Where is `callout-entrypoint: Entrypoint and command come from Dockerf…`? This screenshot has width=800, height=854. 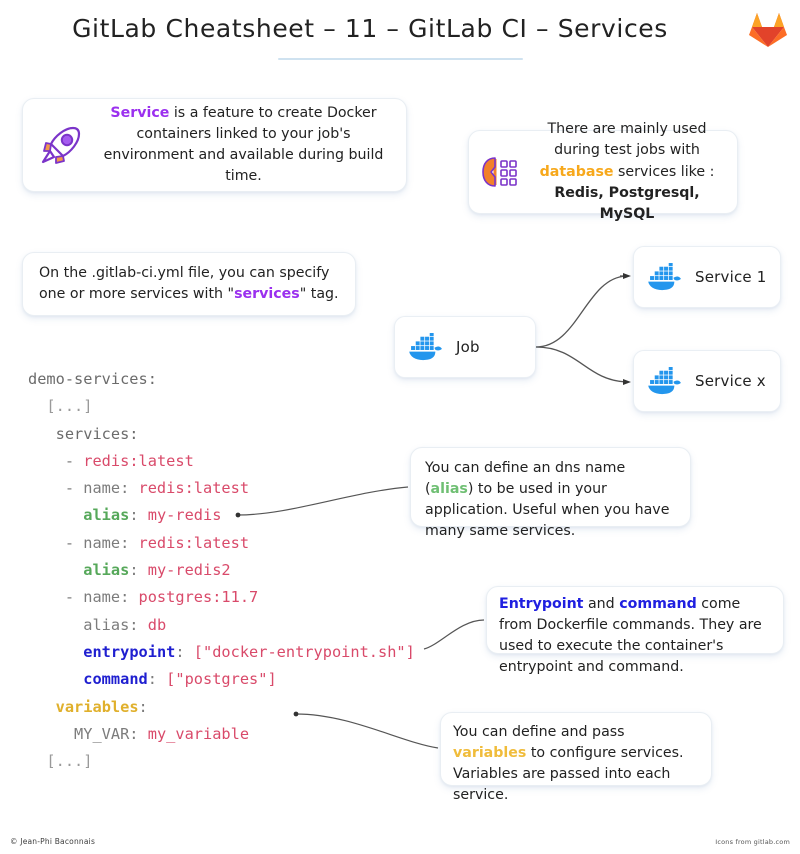 callout-entrypoint: Entrypoint and command come from Dockerf… is located at coordinates (635, 630).